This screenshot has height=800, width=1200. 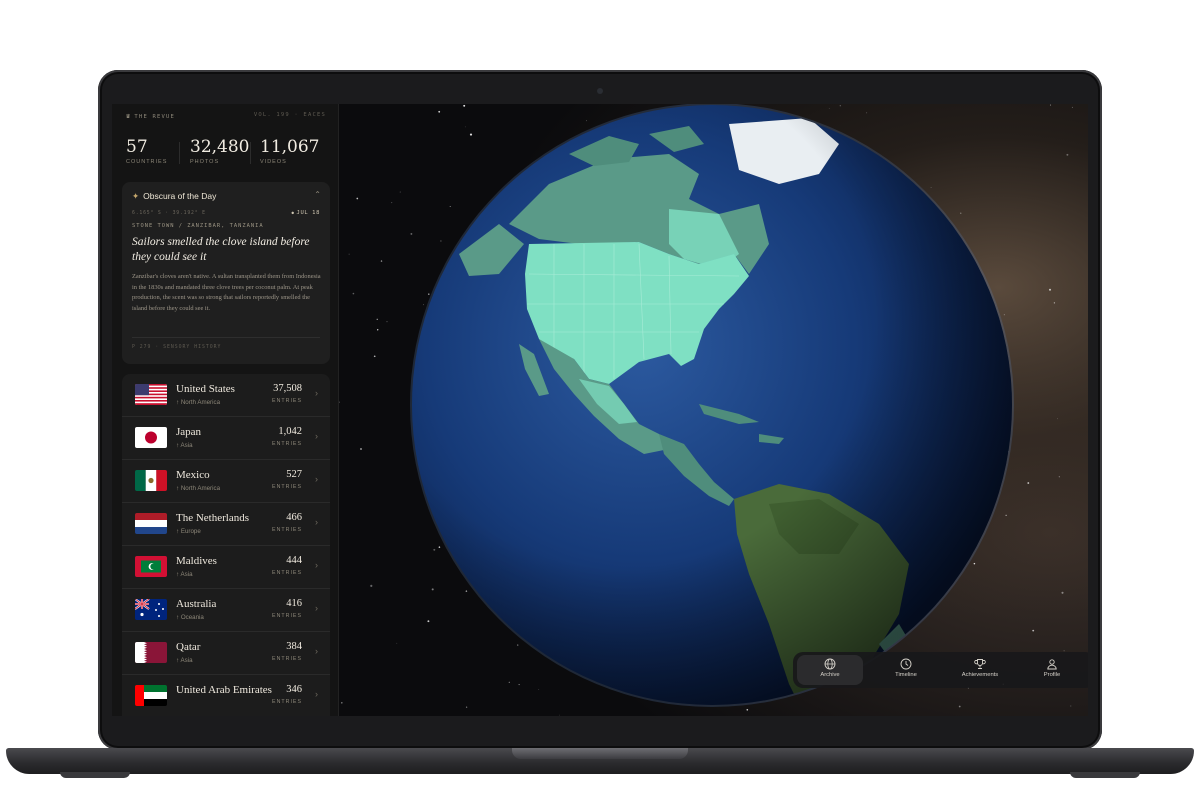 I want to click on brand-row: ♛ THE REVUE VOL. 199 · EACES, so click(x=226, y=118).